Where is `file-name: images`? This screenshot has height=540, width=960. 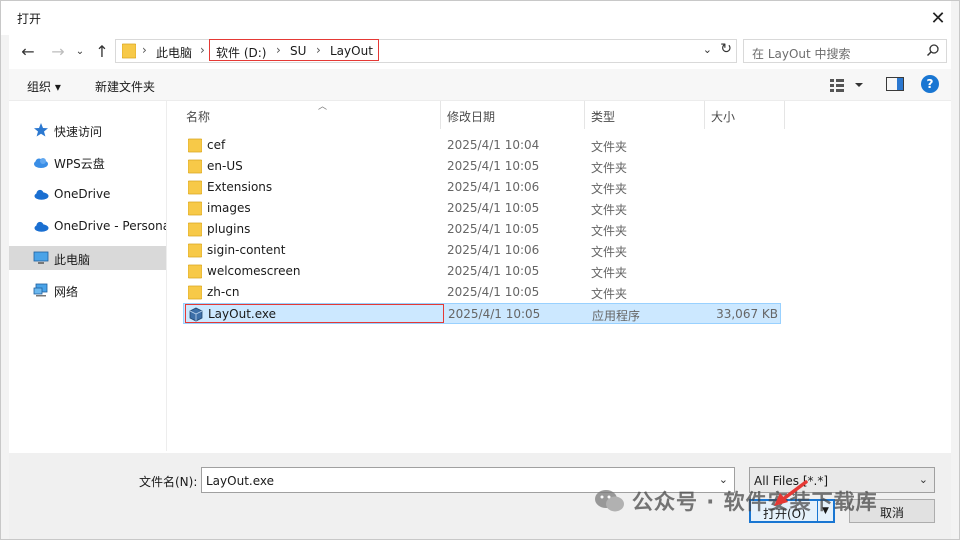 file-name: images is located at coordinates (229, 208).